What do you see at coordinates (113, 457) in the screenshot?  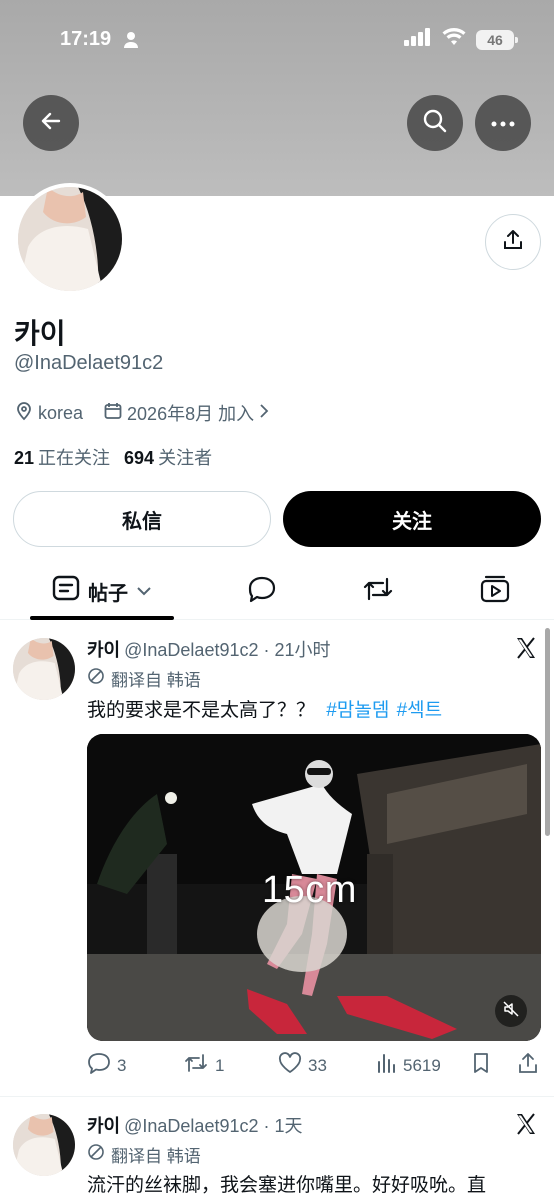 I see `follow-counts: 21 正在关注 694 关注者` at bounding box center [113, 457].